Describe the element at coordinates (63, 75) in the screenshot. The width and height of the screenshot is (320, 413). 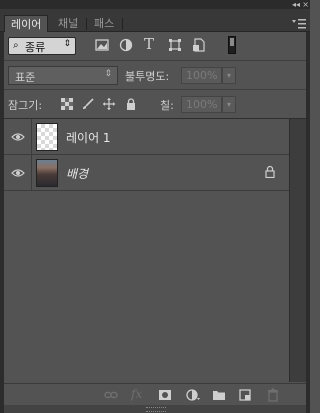
I see `blend-mode-select: 표준 ⇕` at that location.